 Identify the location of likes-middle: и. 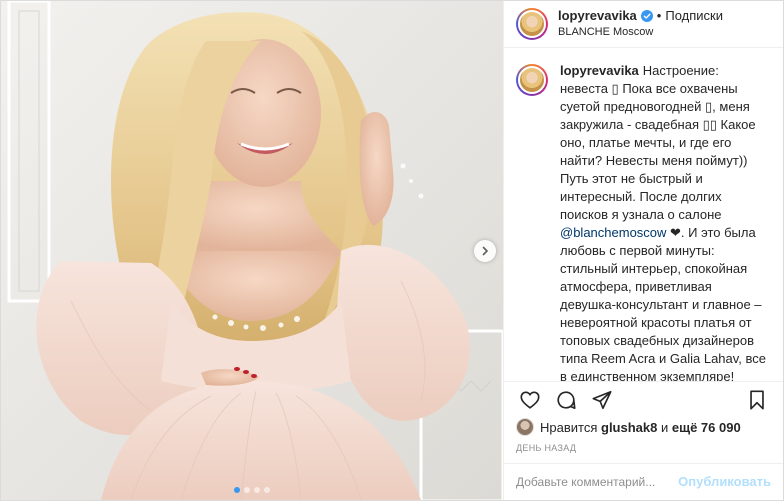
(664, 427).